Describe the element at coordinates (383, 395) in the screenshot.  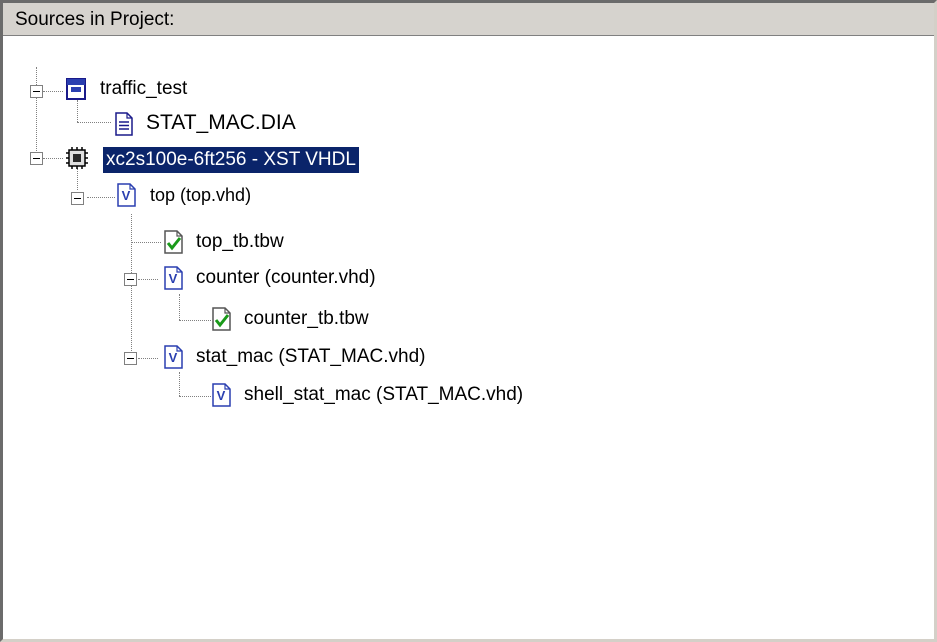
I see `tree-item-shell-stat-mac: shell_stat_mac (STAT_MAC.vhd)` at that location.